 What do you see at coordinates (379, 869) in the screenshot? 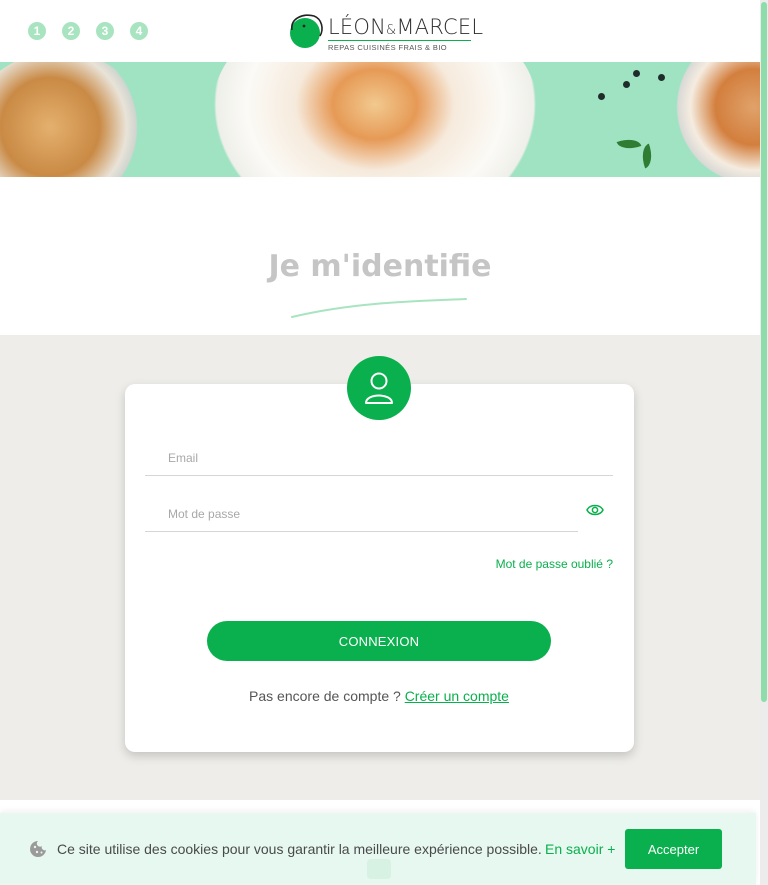
I see `hidden-element-behind-banner` at bounding box center [379, 869].